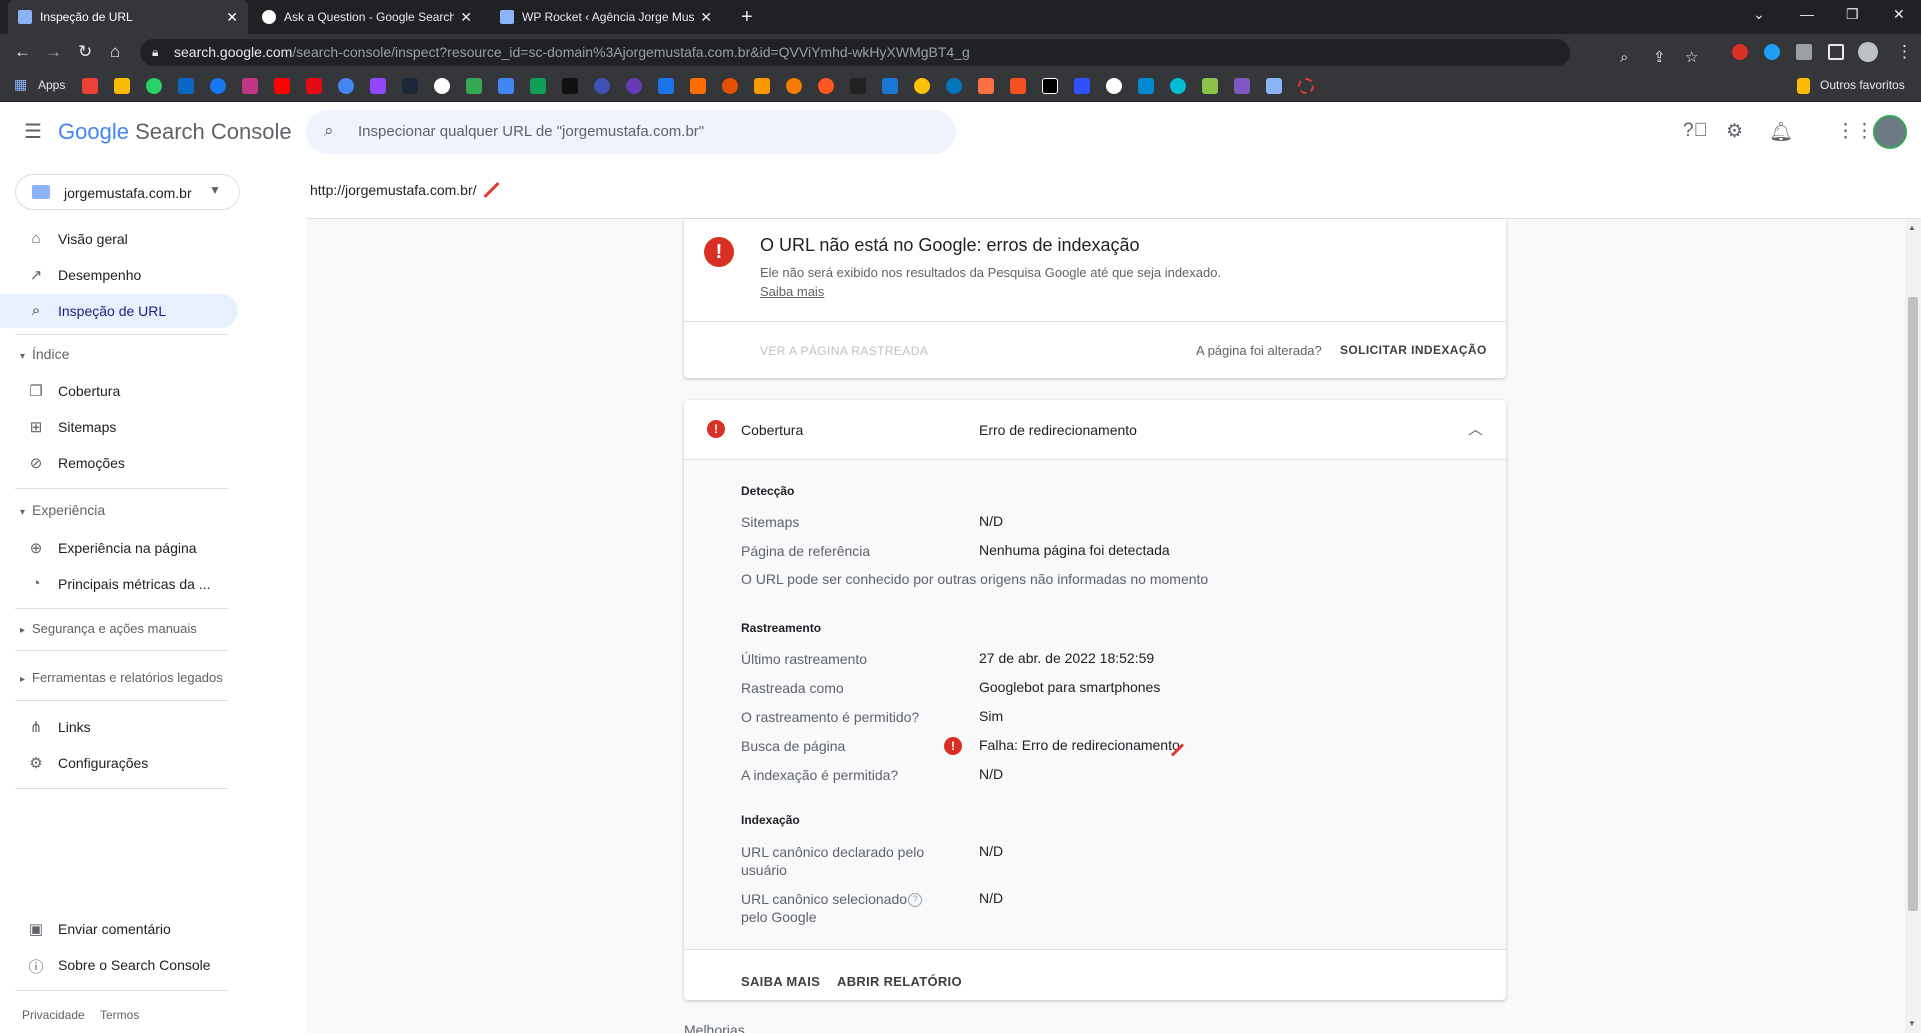 Image resolution: width=1921 pixels, height=1033 pixels. What do you see at coordinates (250, 86) in the screenshot?
I see `instagram-bookmark-icon` at bounding box center [250, 86].